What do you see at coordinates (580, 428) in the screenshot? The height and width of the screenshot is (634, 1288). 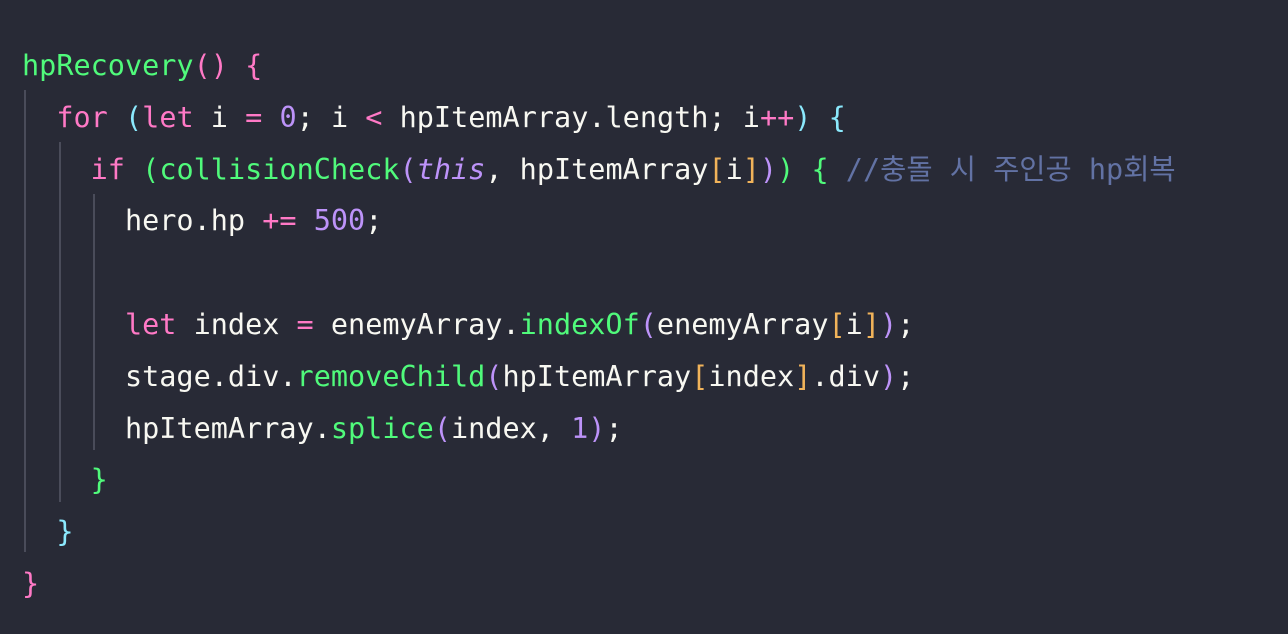 I see `code-token: 1` at bounding box center [580, 428].